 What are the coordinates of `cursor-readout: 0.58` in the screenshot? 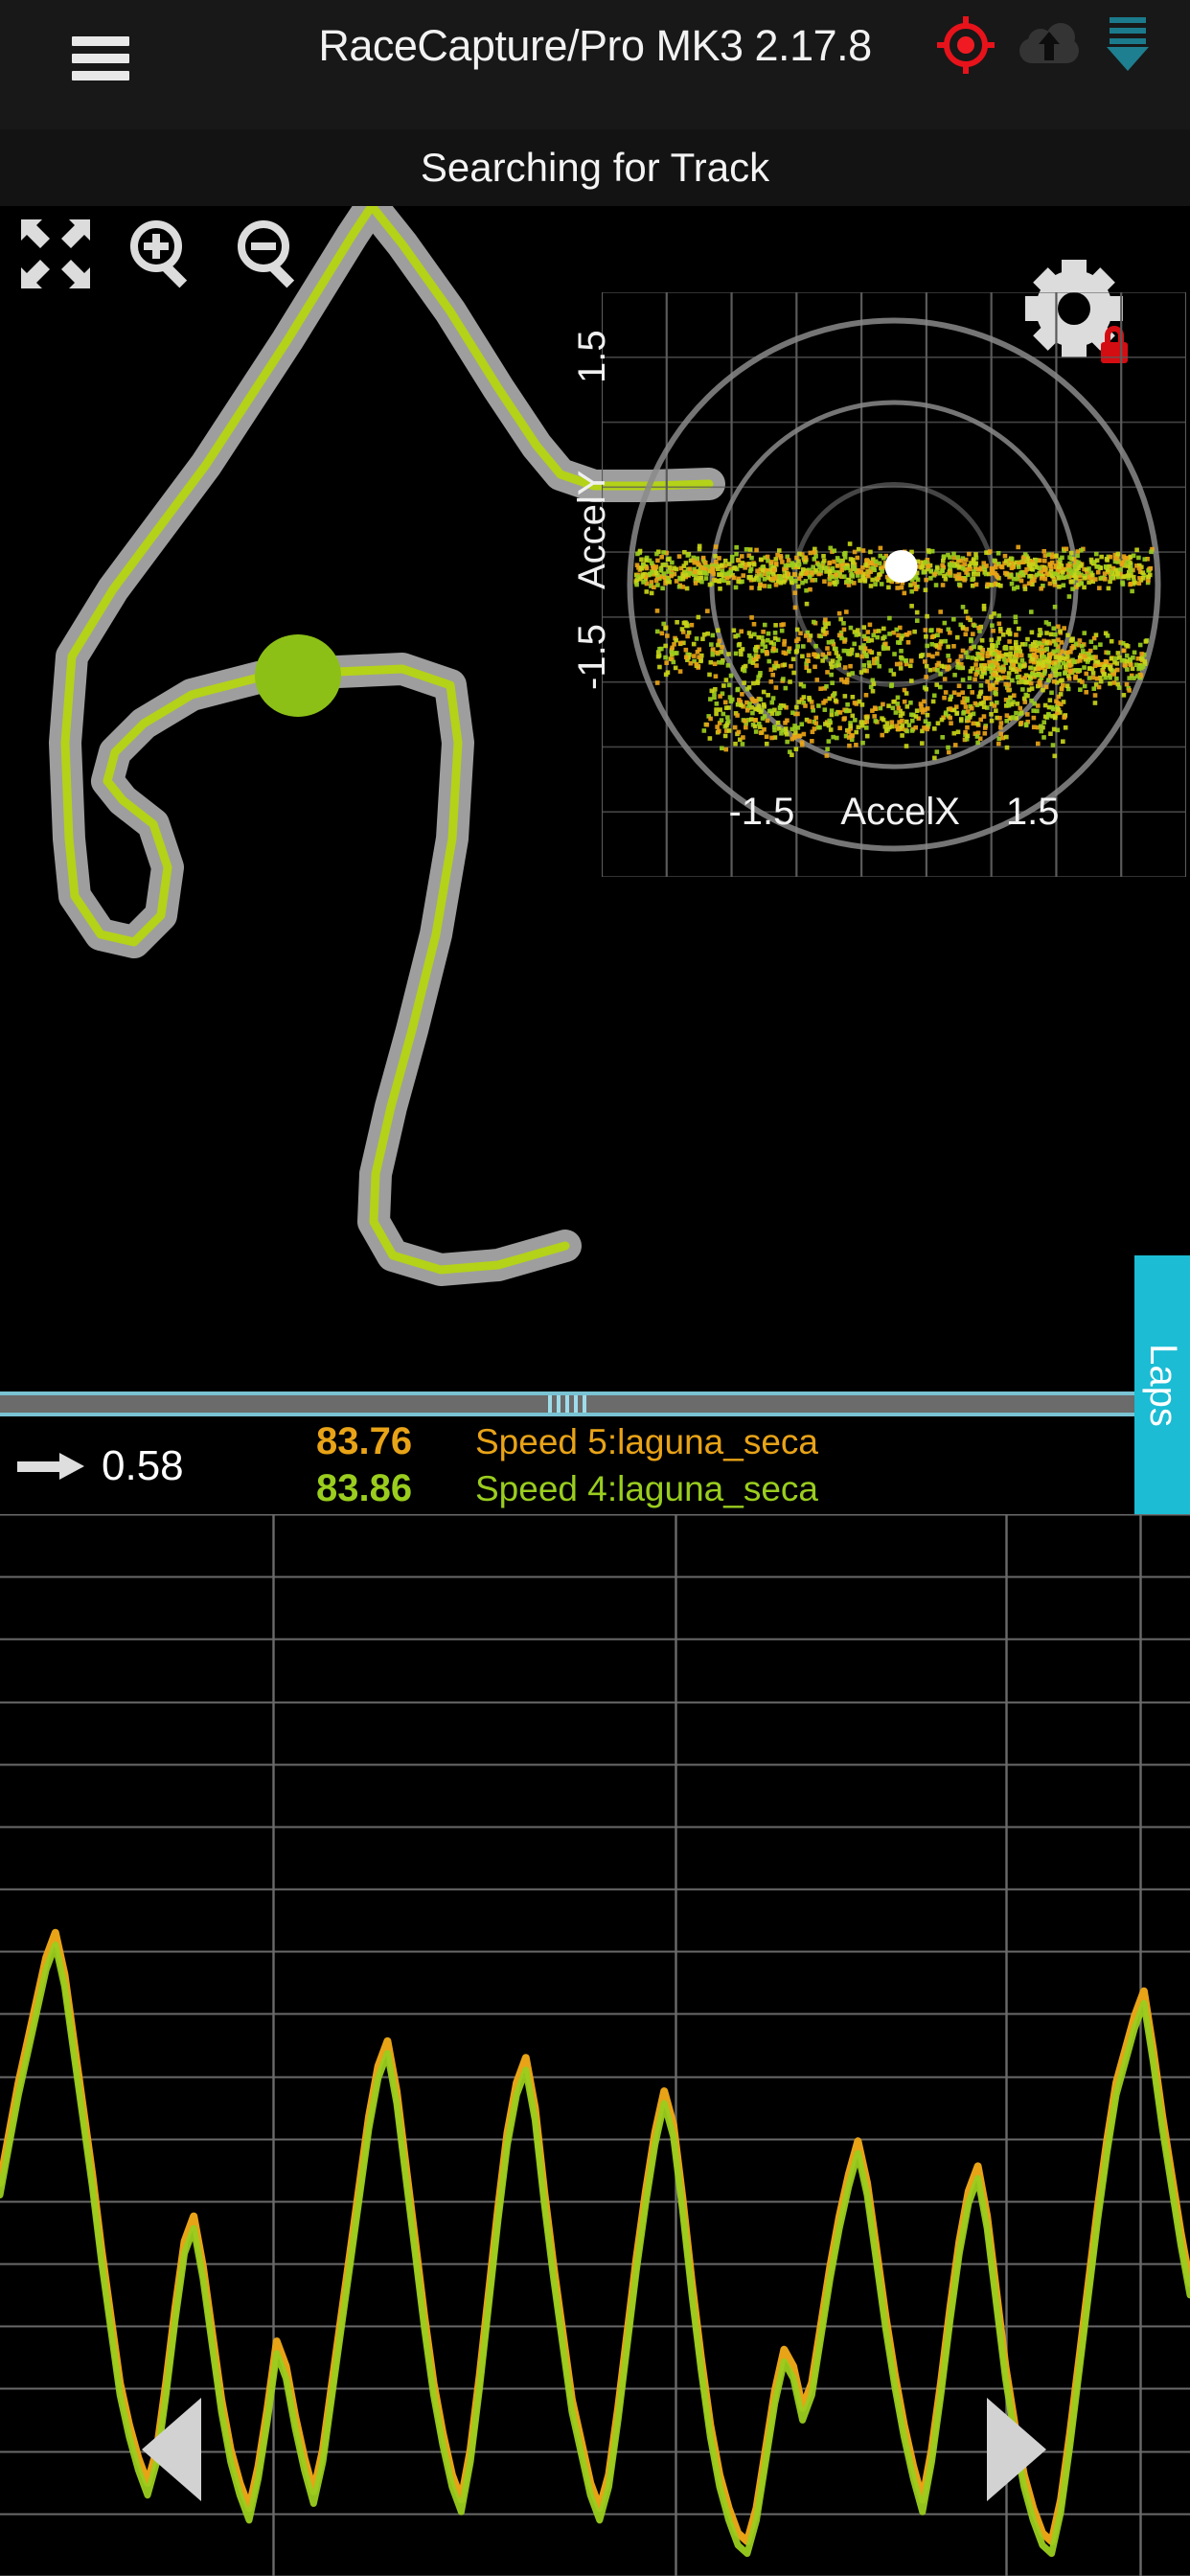 It's located at (151, 1466).